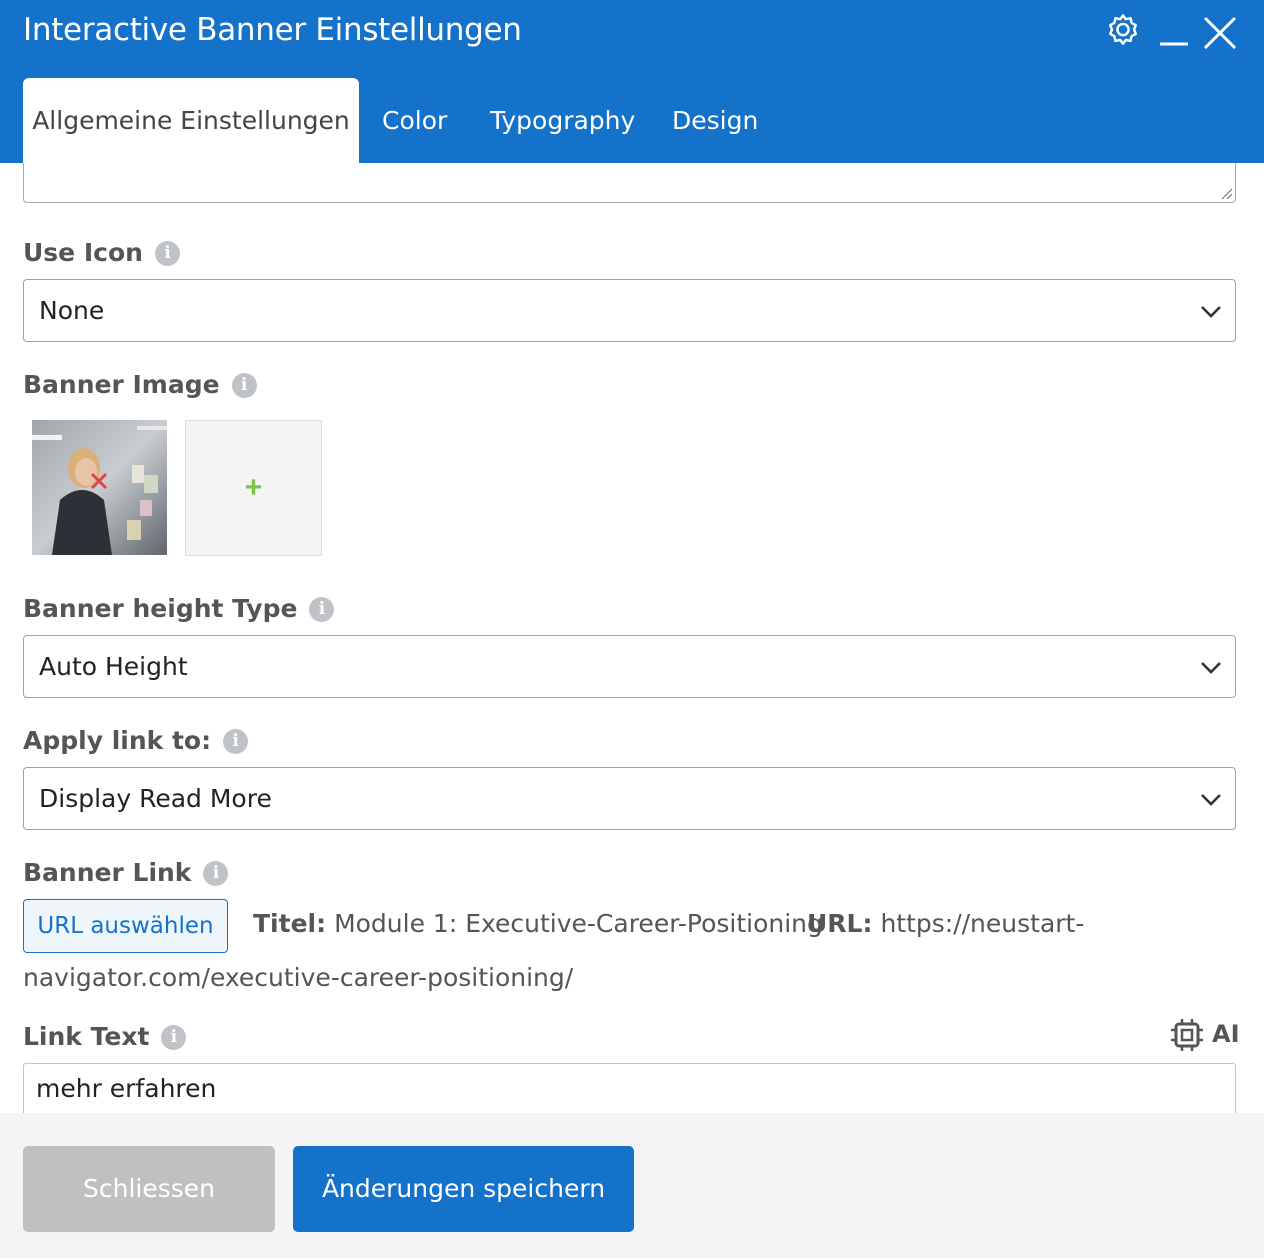 The width and height of the screenshot is (1264, 1258). Describe the element at coordinates (126, 1088) in the screenshot. I see `link-text-value: mehr erfahren` at that location.